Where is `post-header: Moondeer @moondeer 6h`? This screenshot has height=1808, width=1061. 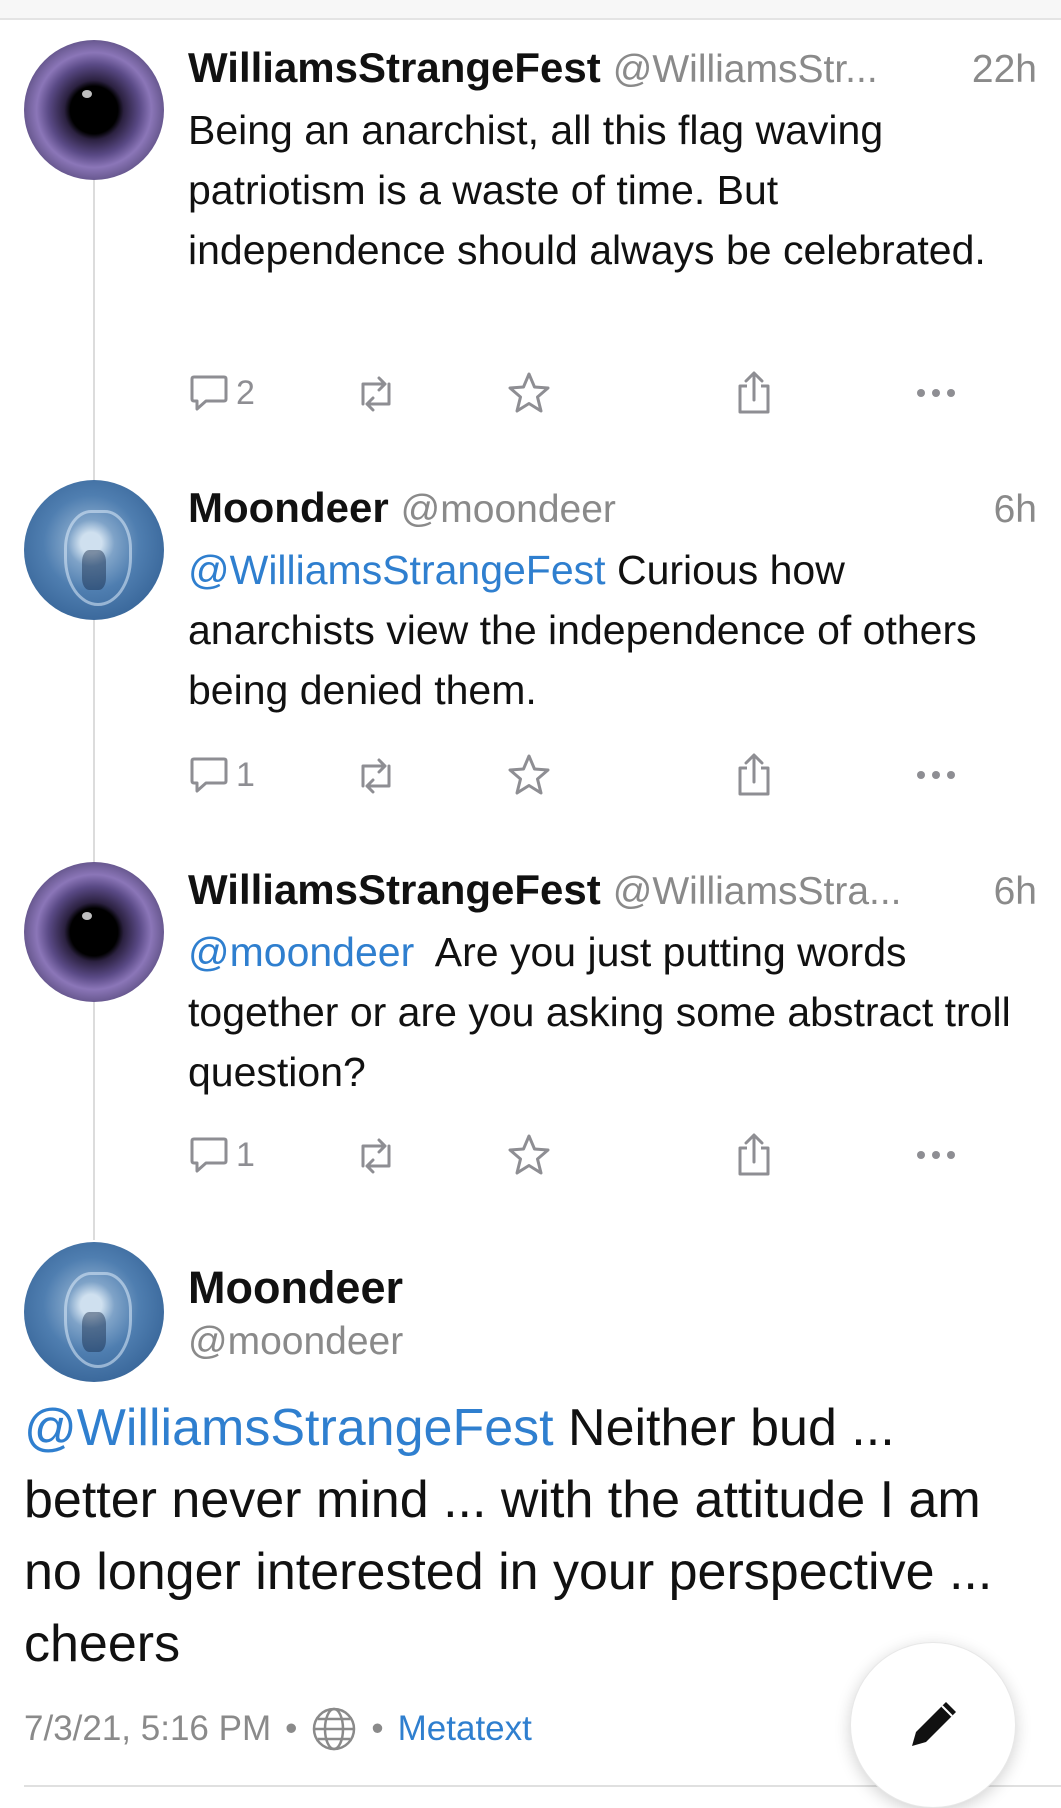
post-header: Moondeer @moondeer 6h is located at coordinates (612, 509).